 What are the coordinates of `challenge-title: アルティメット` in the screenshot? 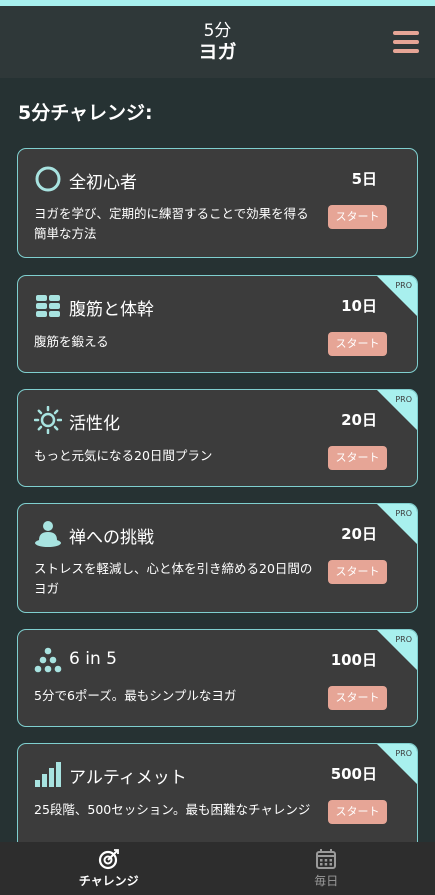 It's located at (128, 778).